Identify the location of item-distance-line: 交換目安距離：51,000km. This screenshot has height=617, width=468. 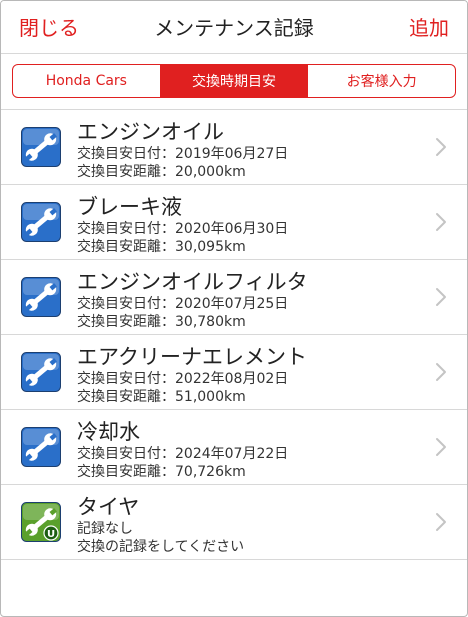
(161, 397).